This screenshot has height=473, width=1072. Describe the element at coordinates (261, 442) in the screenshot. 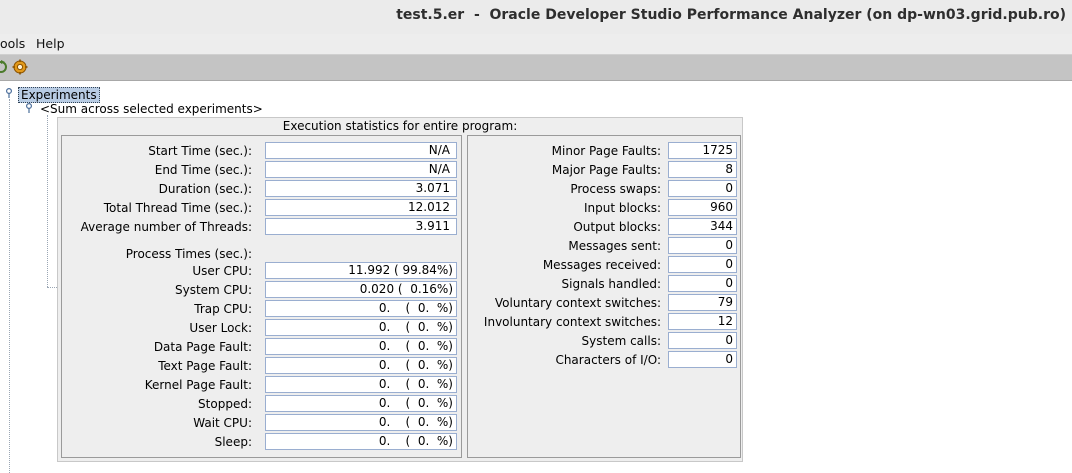

I see `process-row: Sleep: 0. ( 0. %)` at that location.